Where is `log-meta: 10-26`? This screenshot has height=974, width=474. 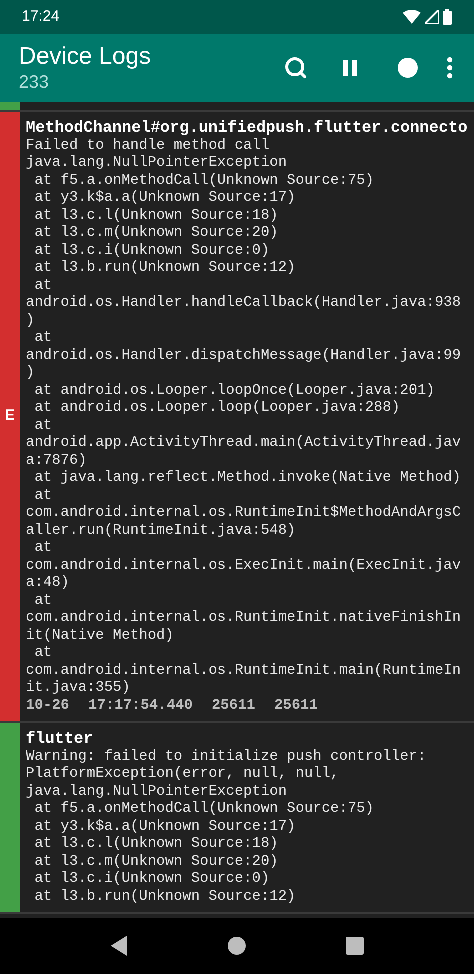 log-meta: 10-26 is located at coordinates (48, 706).